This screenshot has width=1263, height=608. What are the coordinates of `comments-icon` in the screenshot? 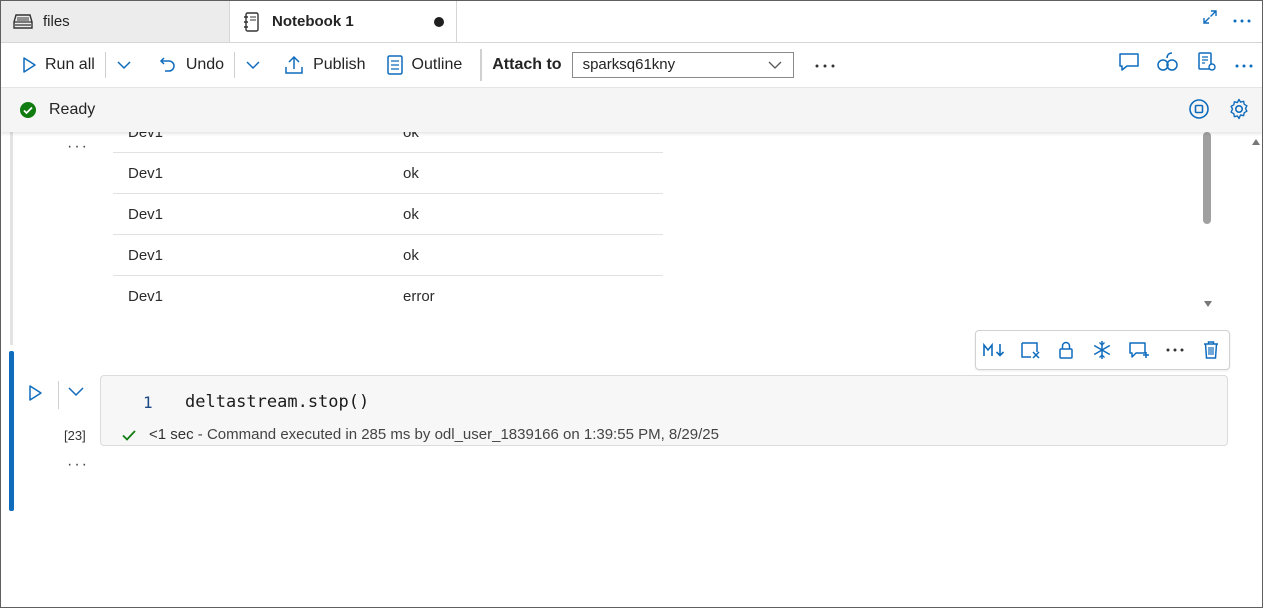 It's located at (1129, 64).